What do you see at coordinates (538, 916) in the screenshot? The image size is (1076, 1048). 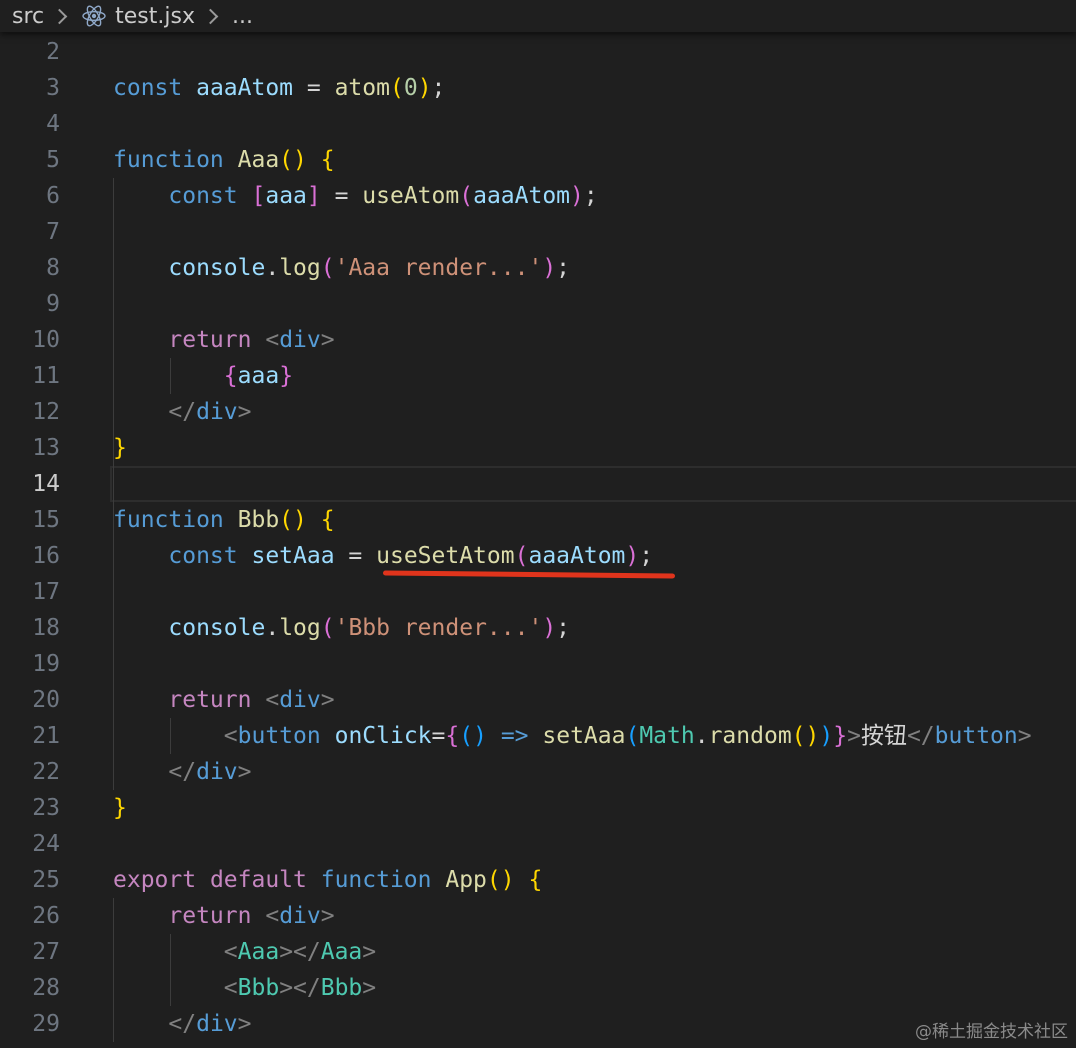 I see `code-line: 26 return <div>` at bounding box center [538, 916].